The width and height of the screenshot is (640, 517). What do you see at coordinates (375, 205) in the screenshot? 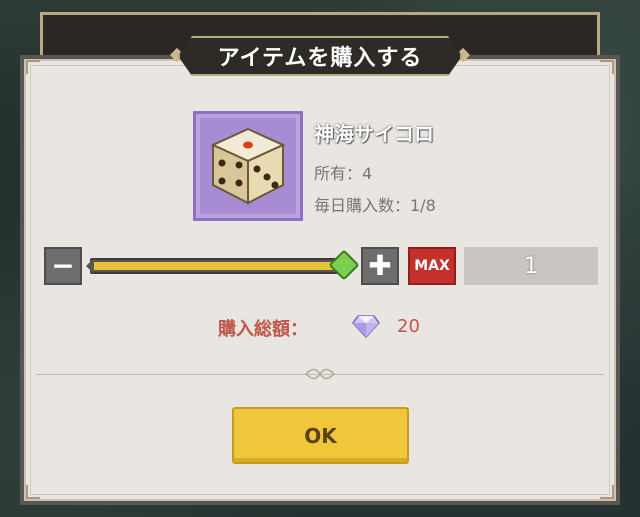
I see `item-daily-limit: 毎日購入数：1/8` at bounding box center [375, 205].